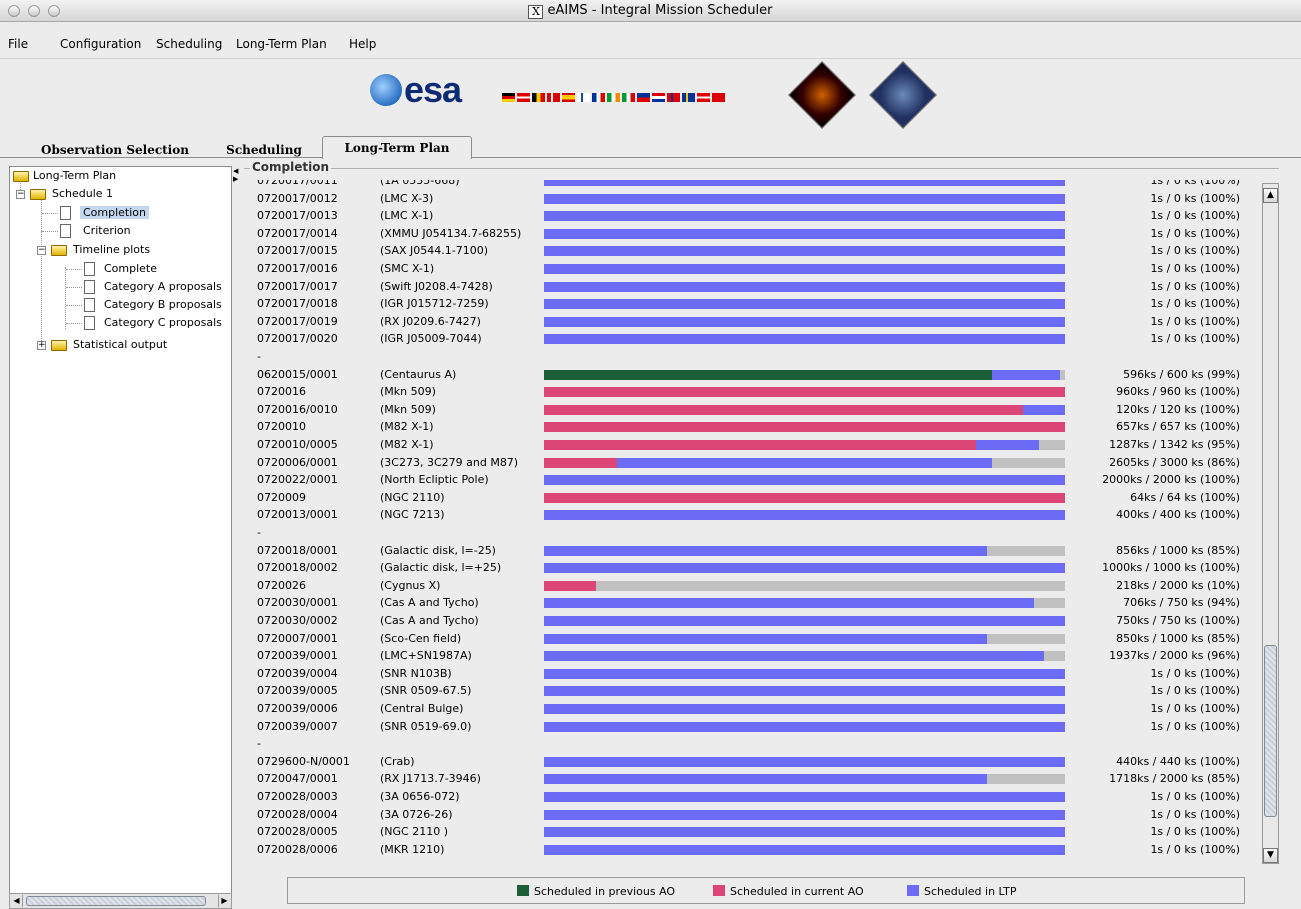 The height and width of the screenshot is (909, 1301). What do you see at coordinates (297, 251) in the screenshot?
I see `observation-id: 0720017/0015` at bounding box center [297, 251].